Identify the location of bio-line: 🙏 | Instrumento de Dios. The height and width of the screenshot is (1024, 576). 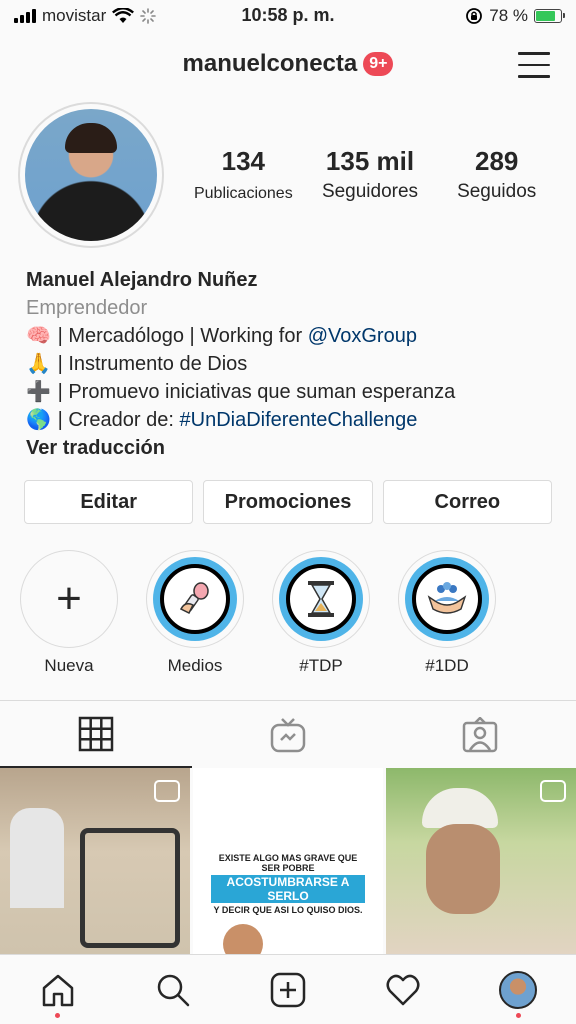
(296, 364).